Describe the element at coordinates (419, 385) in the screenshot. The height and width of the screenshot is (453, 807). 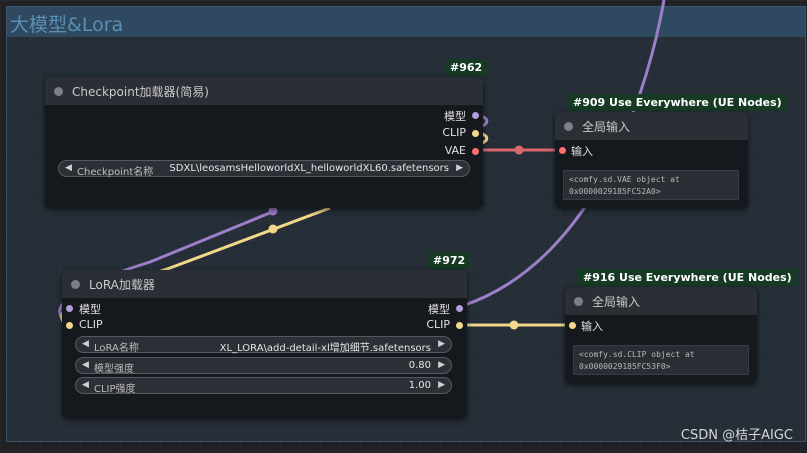
I see `widget-value: 1.00` at that location.